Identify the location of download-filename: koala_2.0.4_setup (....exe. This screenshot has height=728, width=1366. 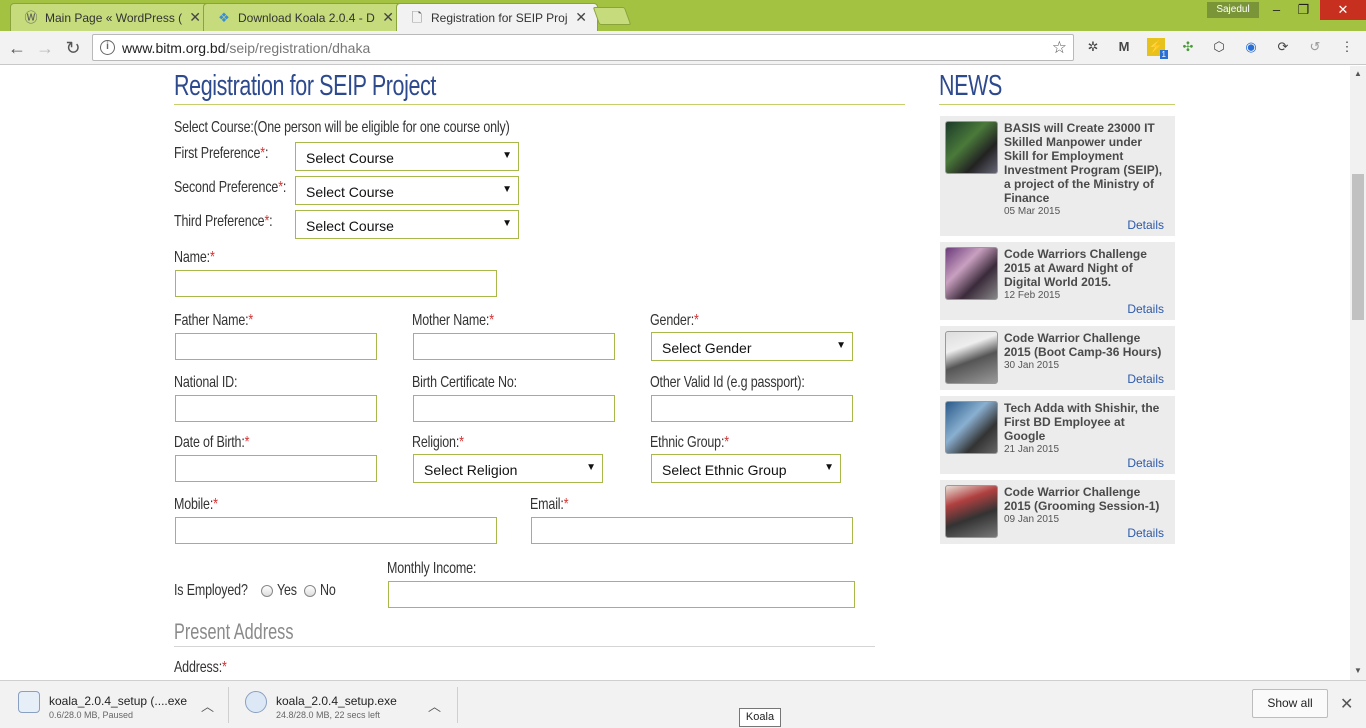
(118, 701).